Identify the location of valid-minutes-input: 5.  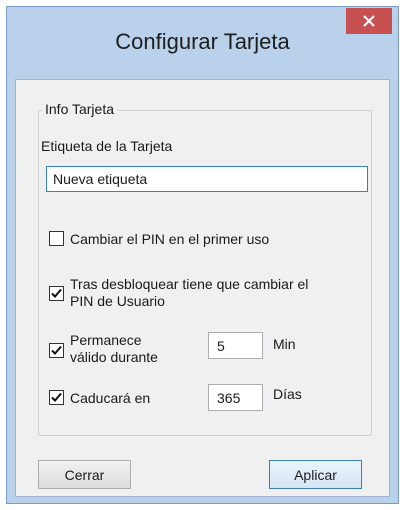
(235, 345).